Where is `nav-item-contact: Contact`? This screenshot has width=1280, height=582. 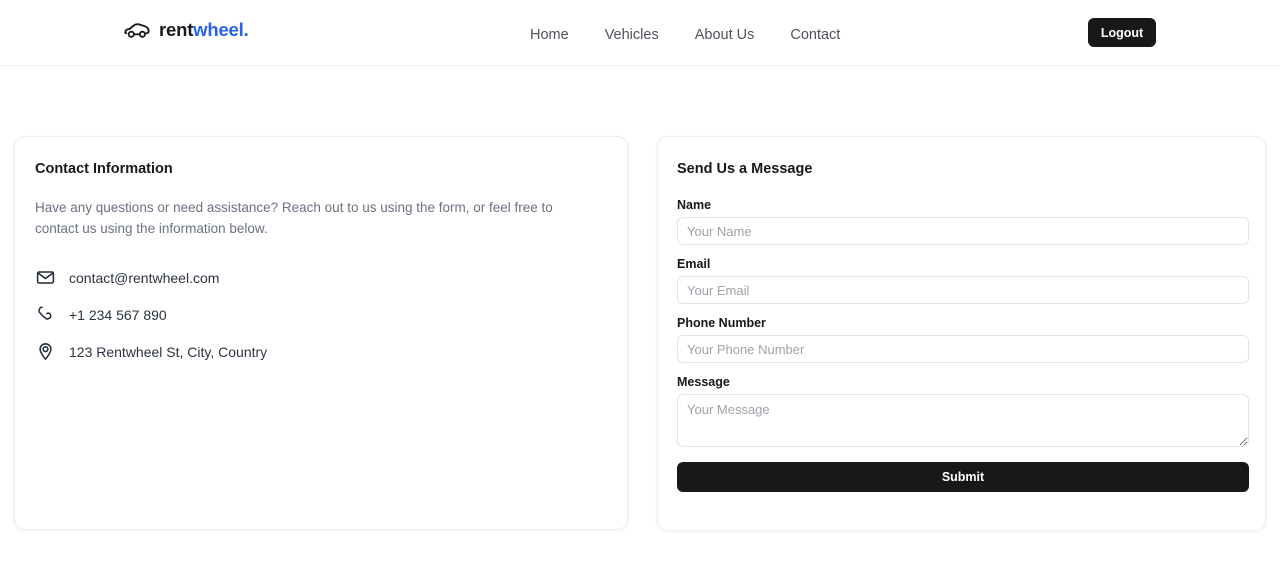
nav-item-contact: Contact is located at coordinates (815, 35).